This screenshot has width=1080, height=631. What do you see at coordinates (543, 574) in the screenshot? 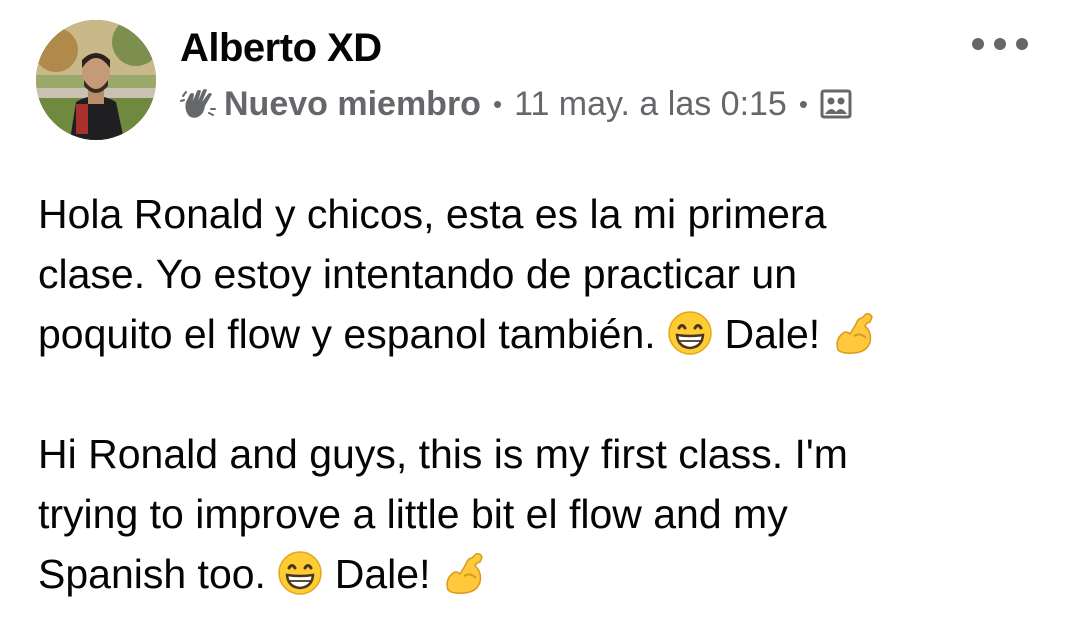
I see `post-line: Spanish too. Dale!` at bounding box center [543, 574].